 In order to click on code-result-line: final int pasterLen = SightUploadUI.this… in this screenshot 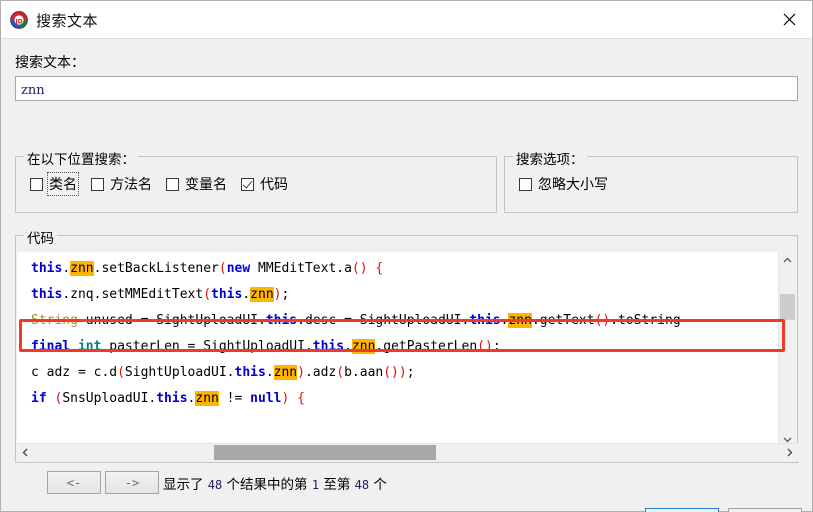, I will do `click(399, 347)`.